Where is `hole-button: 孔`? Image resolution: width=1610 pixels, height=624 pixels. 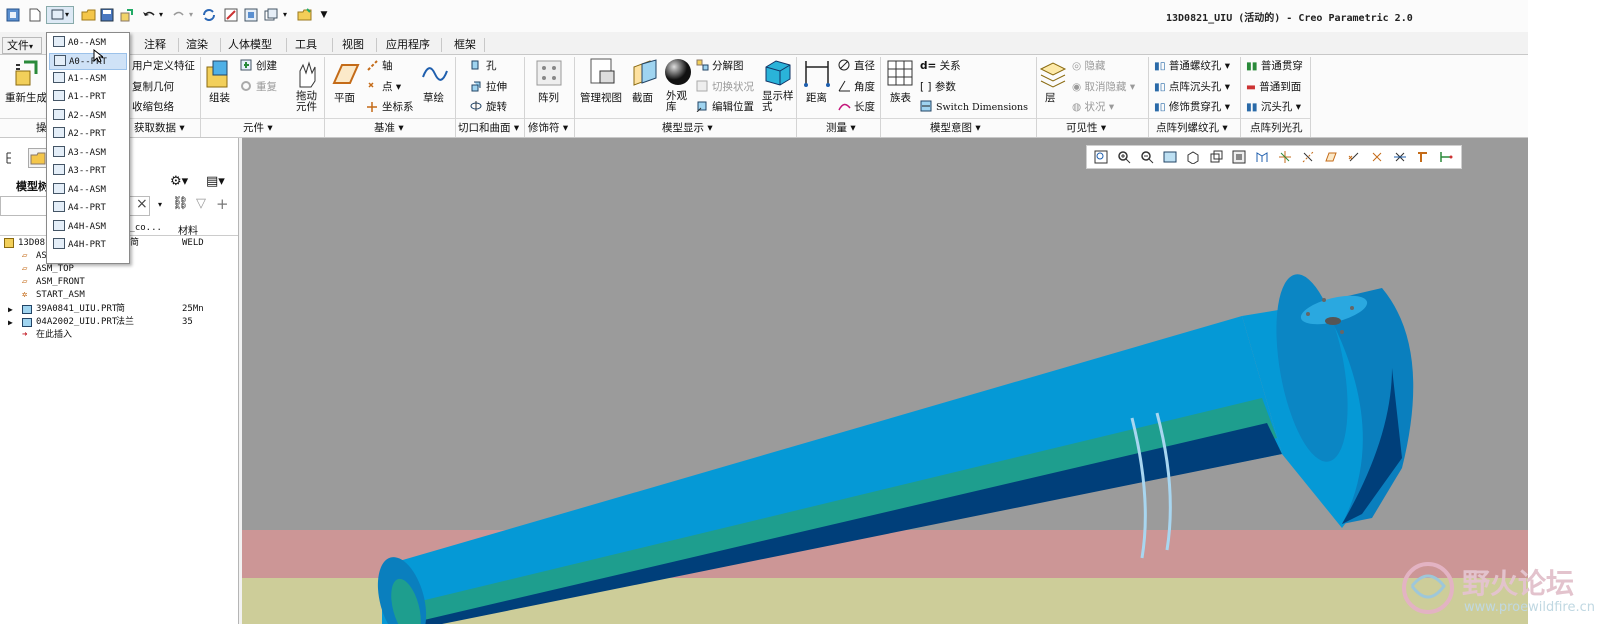 hole-button: 孔 is located at coordinates (483, 66).